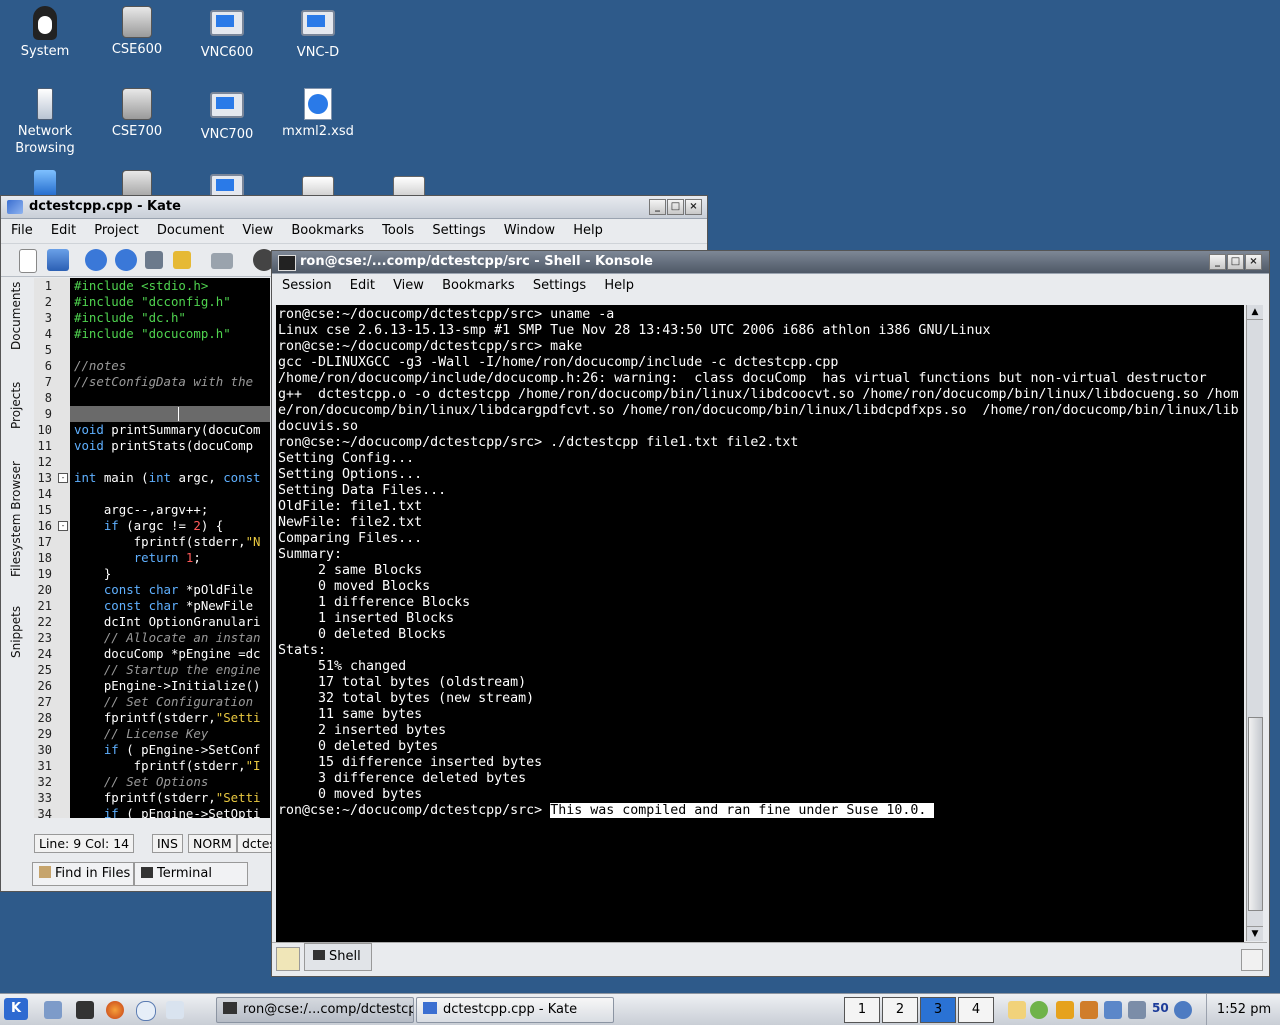 Image resolution: width=1280 pixels, height=1025 pixels. Describe the element at coordinates (1137, 1010) in the screenshot. I see `volume-icon` at that location.